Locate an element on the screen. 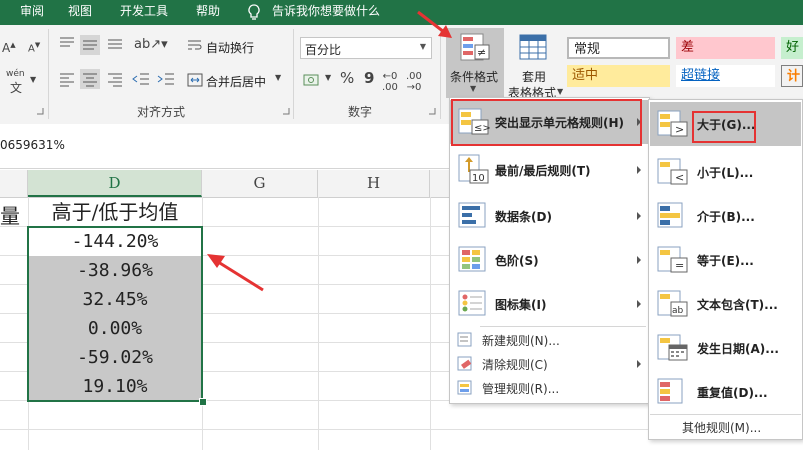 Image resolution: width=803 pixels, height=450 pixels. align-left-icon is located at coordinates (67, 79).